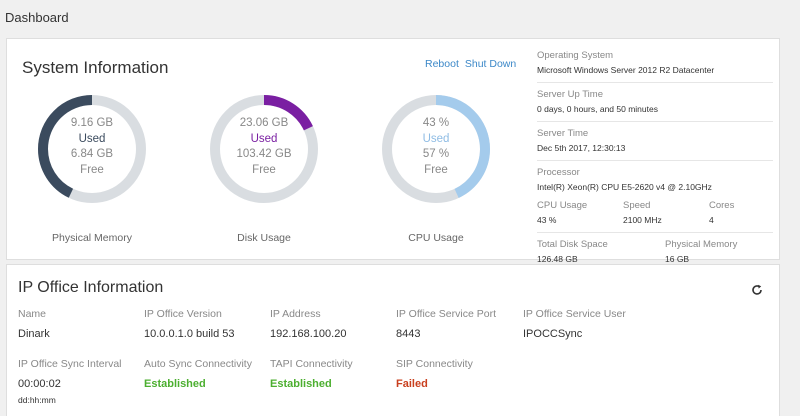 This screenshot has height=416, width=800. What do you see at coordinates (207, 374) in the screenshot?
I see `auto-sync-field: Auto Sync Connectivity Established` at bounding box center [207, 374].